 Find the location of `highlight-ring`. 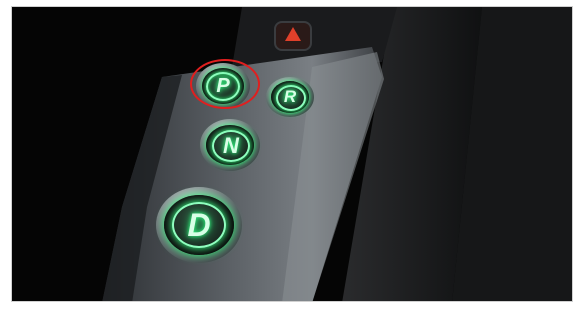

highlight-ring is located at coordinates (225, 84).